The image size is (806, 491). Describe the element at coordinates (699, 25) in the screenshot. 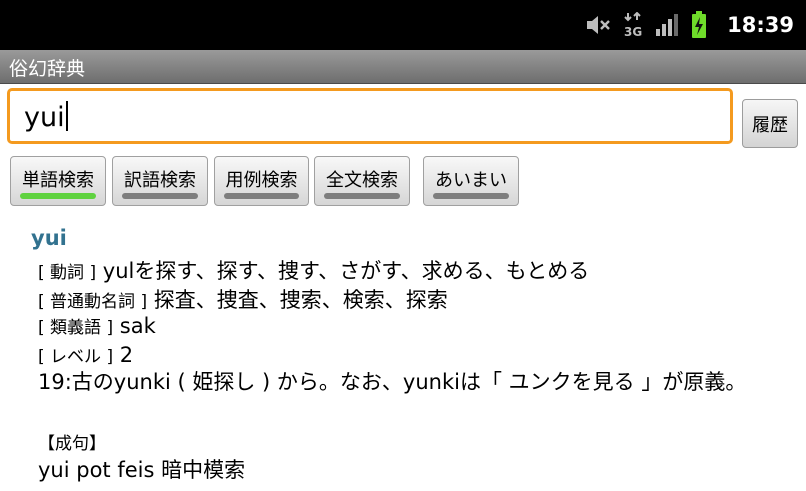

I see `battery-charging-icon` at that location.